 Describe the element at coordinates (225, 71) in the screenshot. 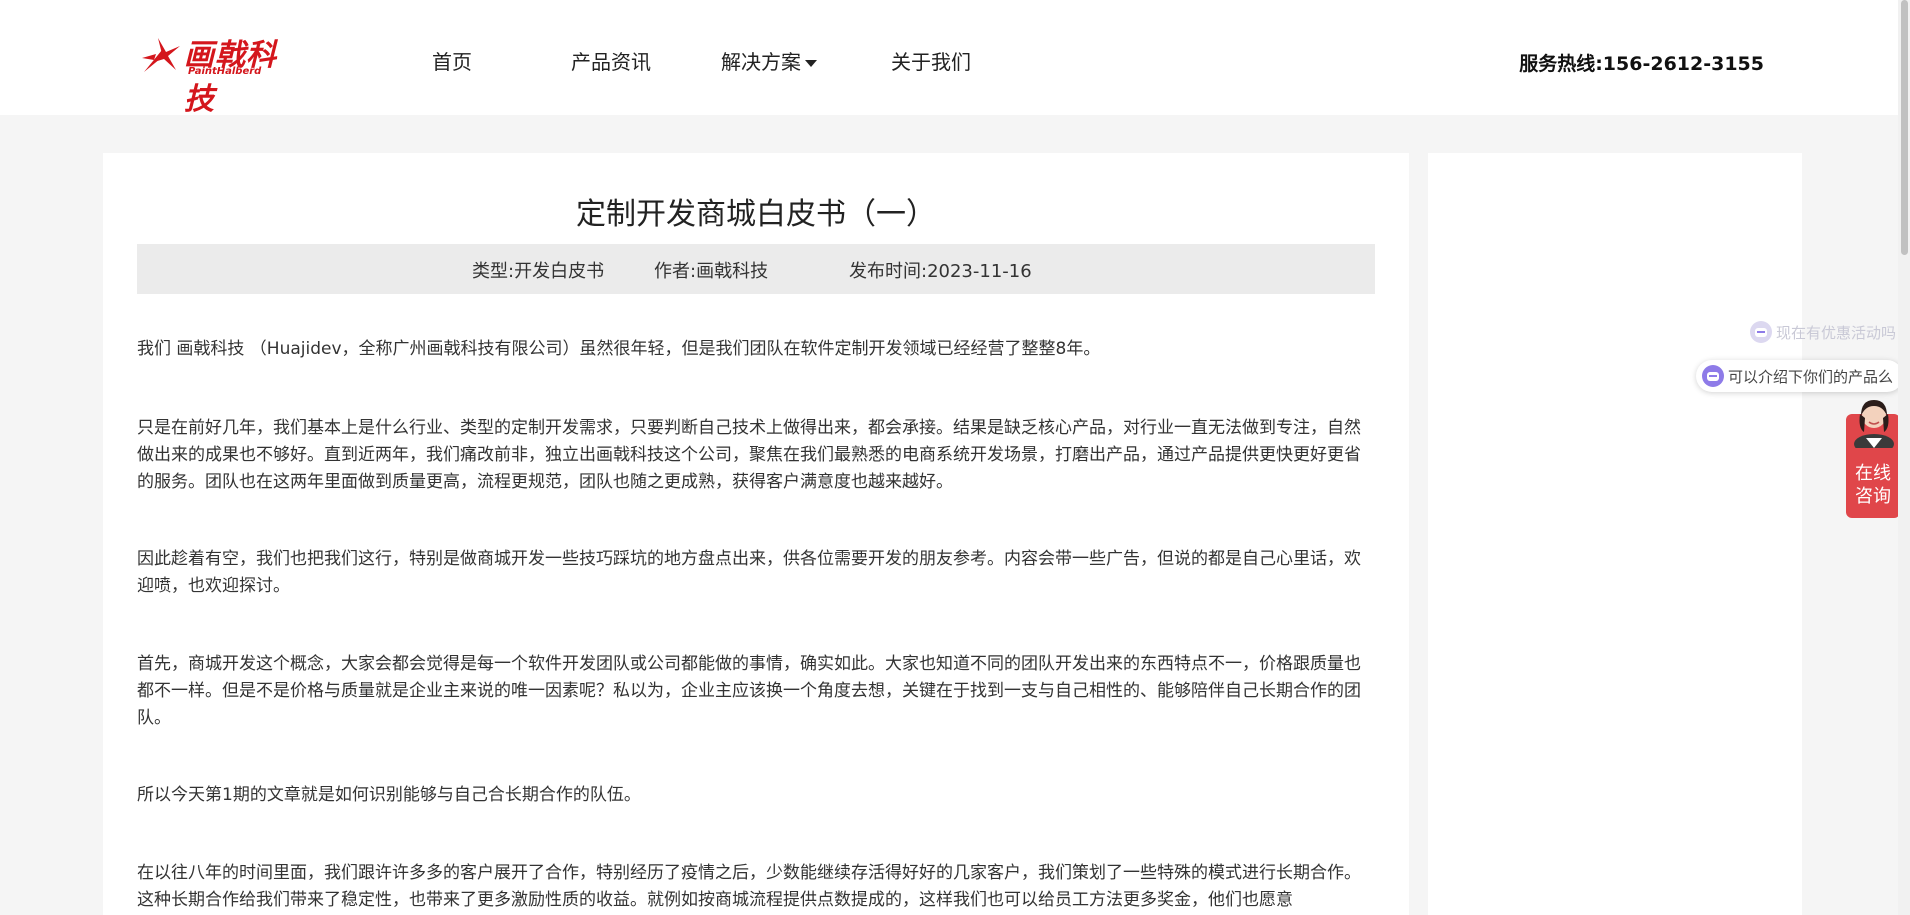

I see `logo-subtitle: PaintHalberd` at that location.